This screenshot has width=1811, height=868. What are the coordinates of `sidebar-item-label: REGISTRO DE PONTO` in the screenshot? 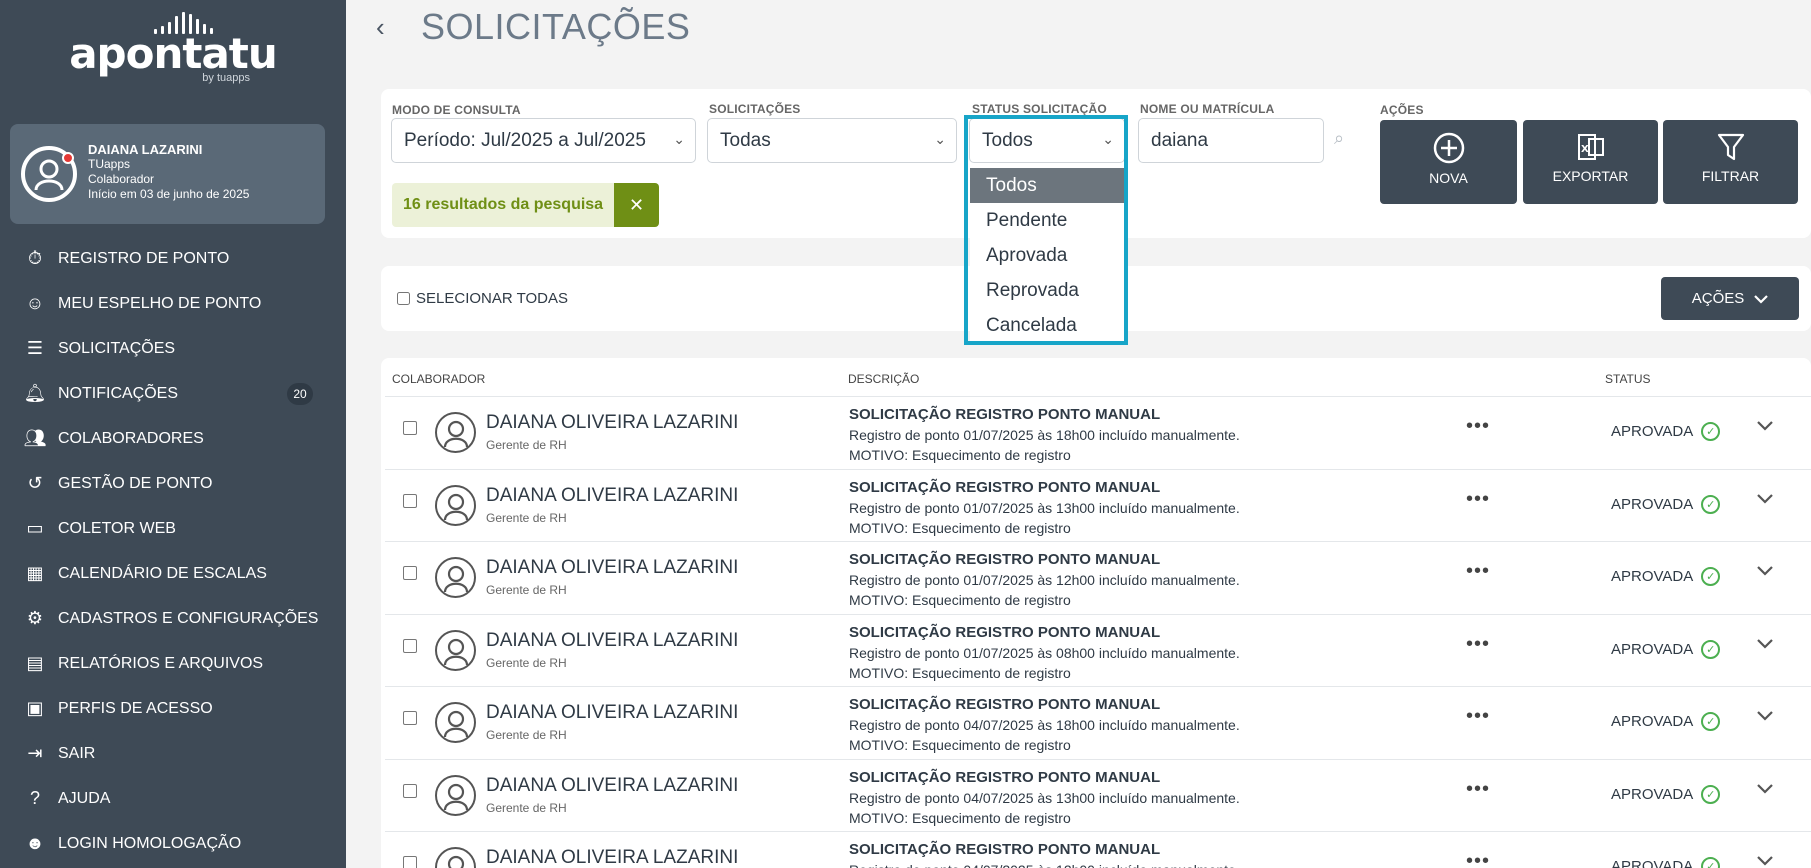 It's located at (144, 258).